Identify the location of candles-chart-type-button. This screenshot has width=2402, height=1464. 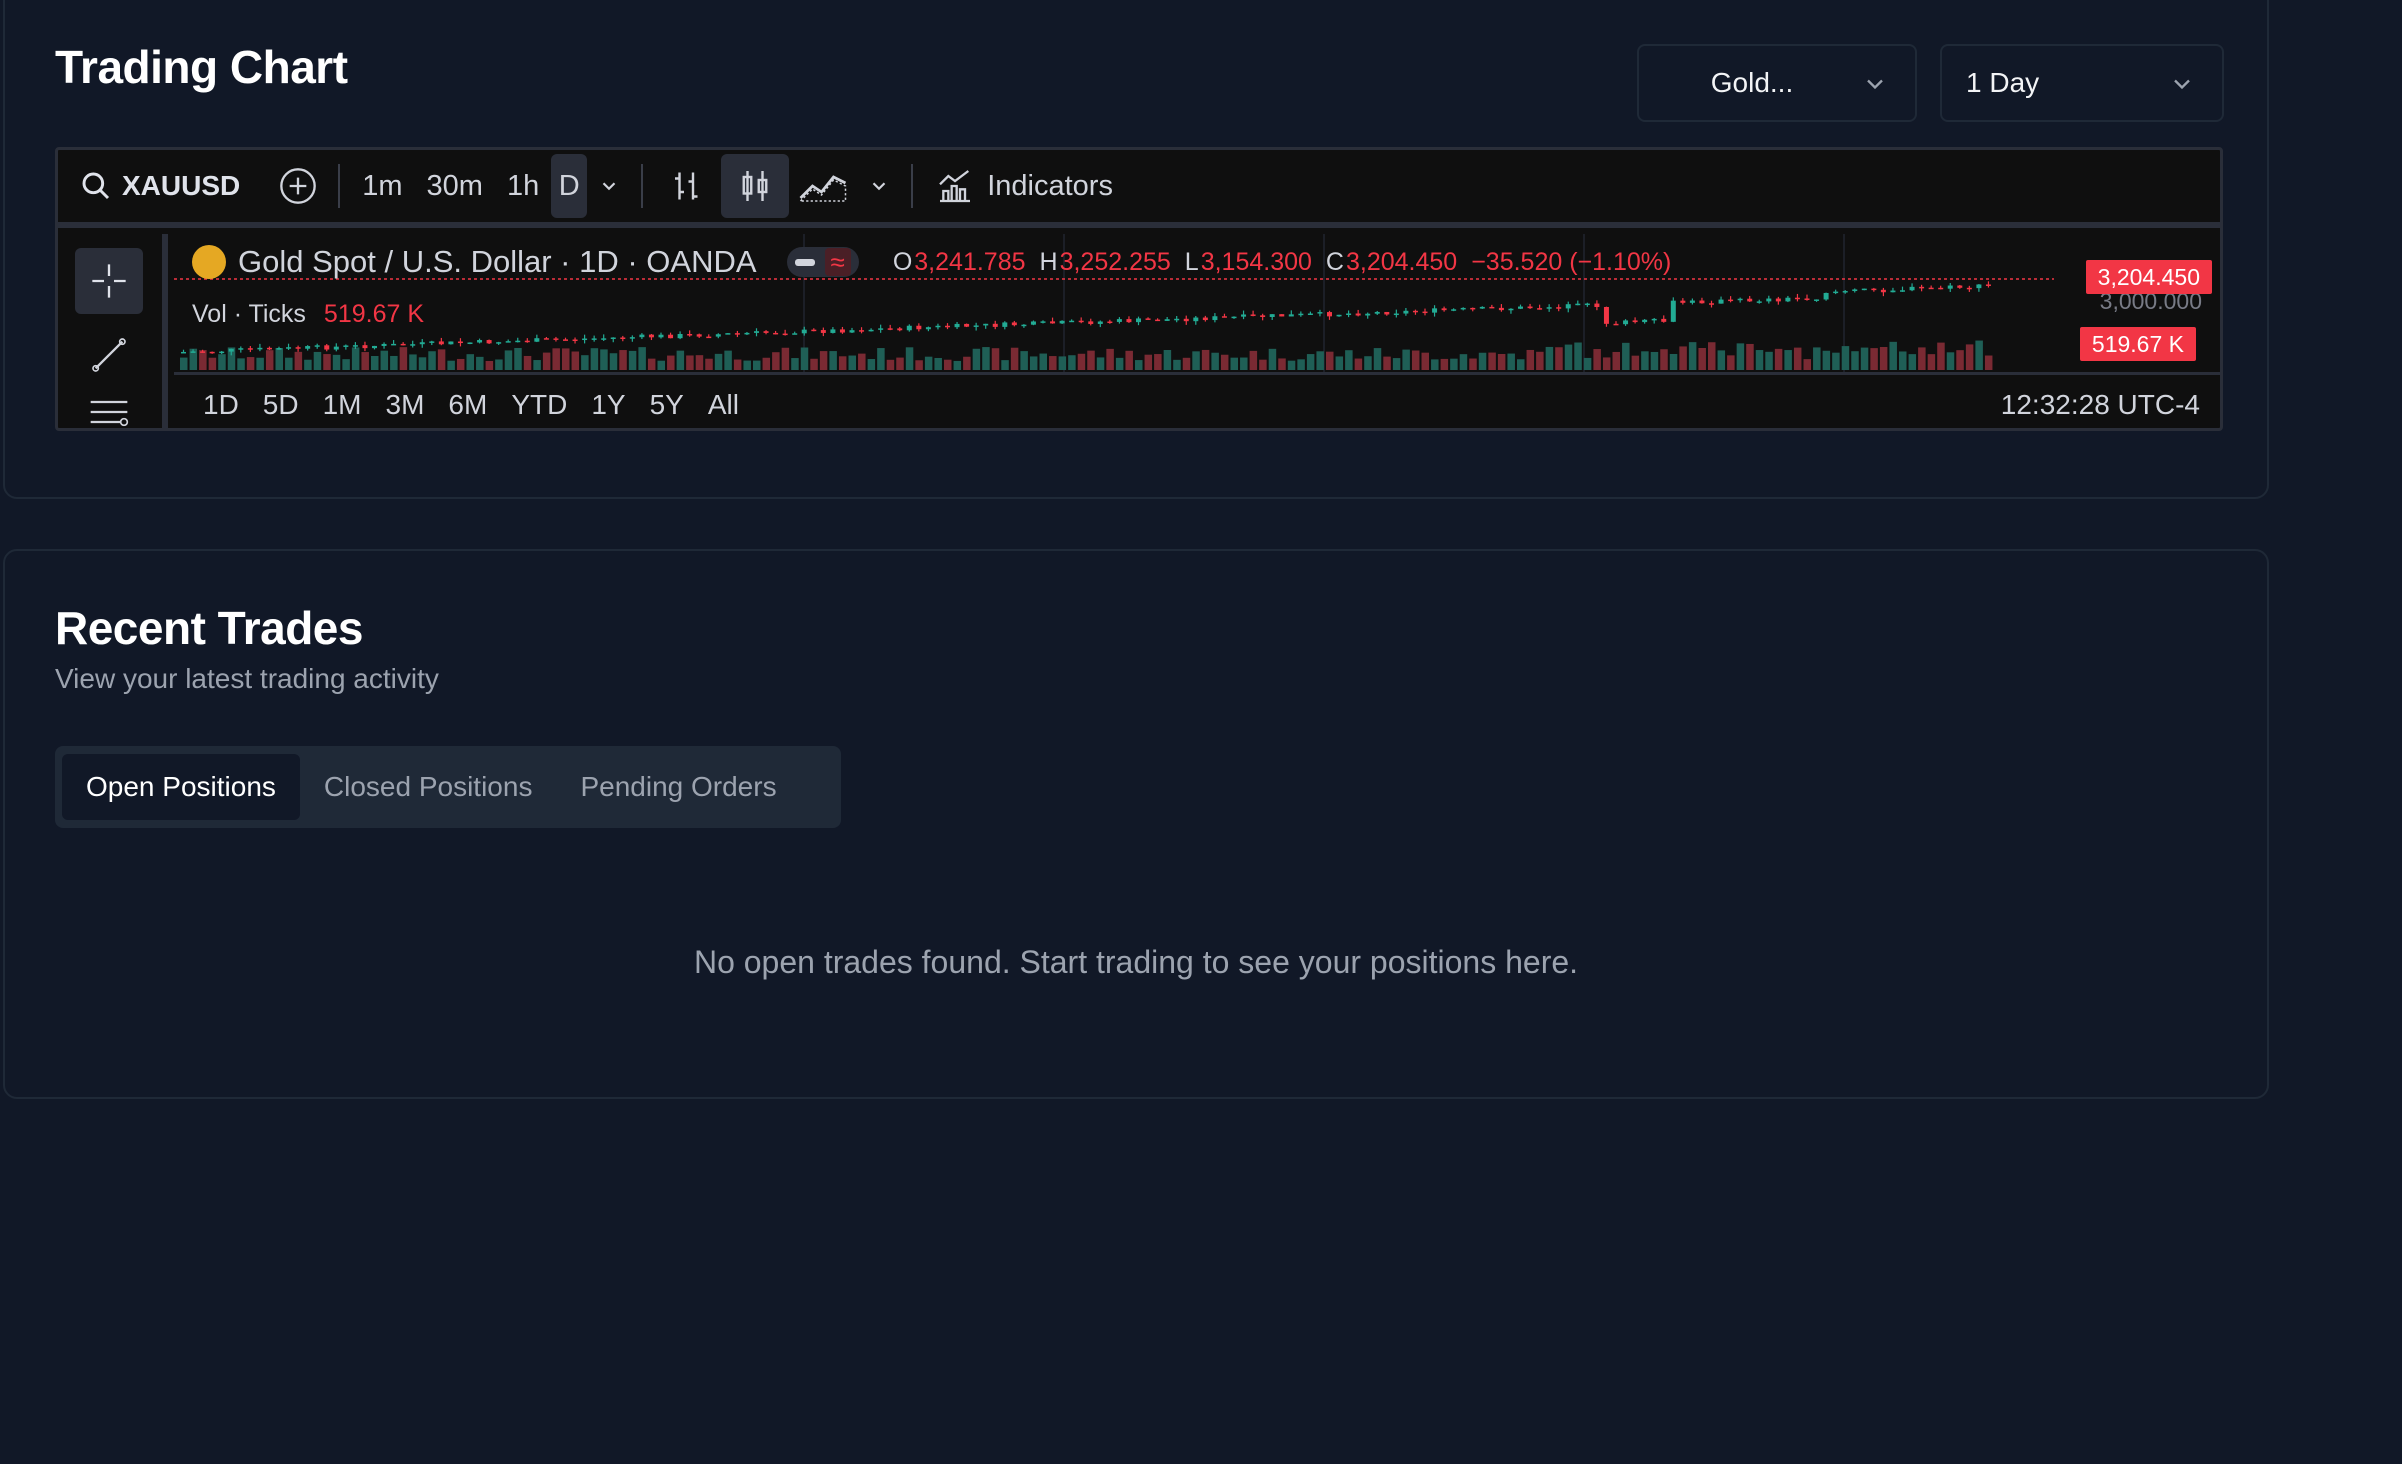
(755, 186).